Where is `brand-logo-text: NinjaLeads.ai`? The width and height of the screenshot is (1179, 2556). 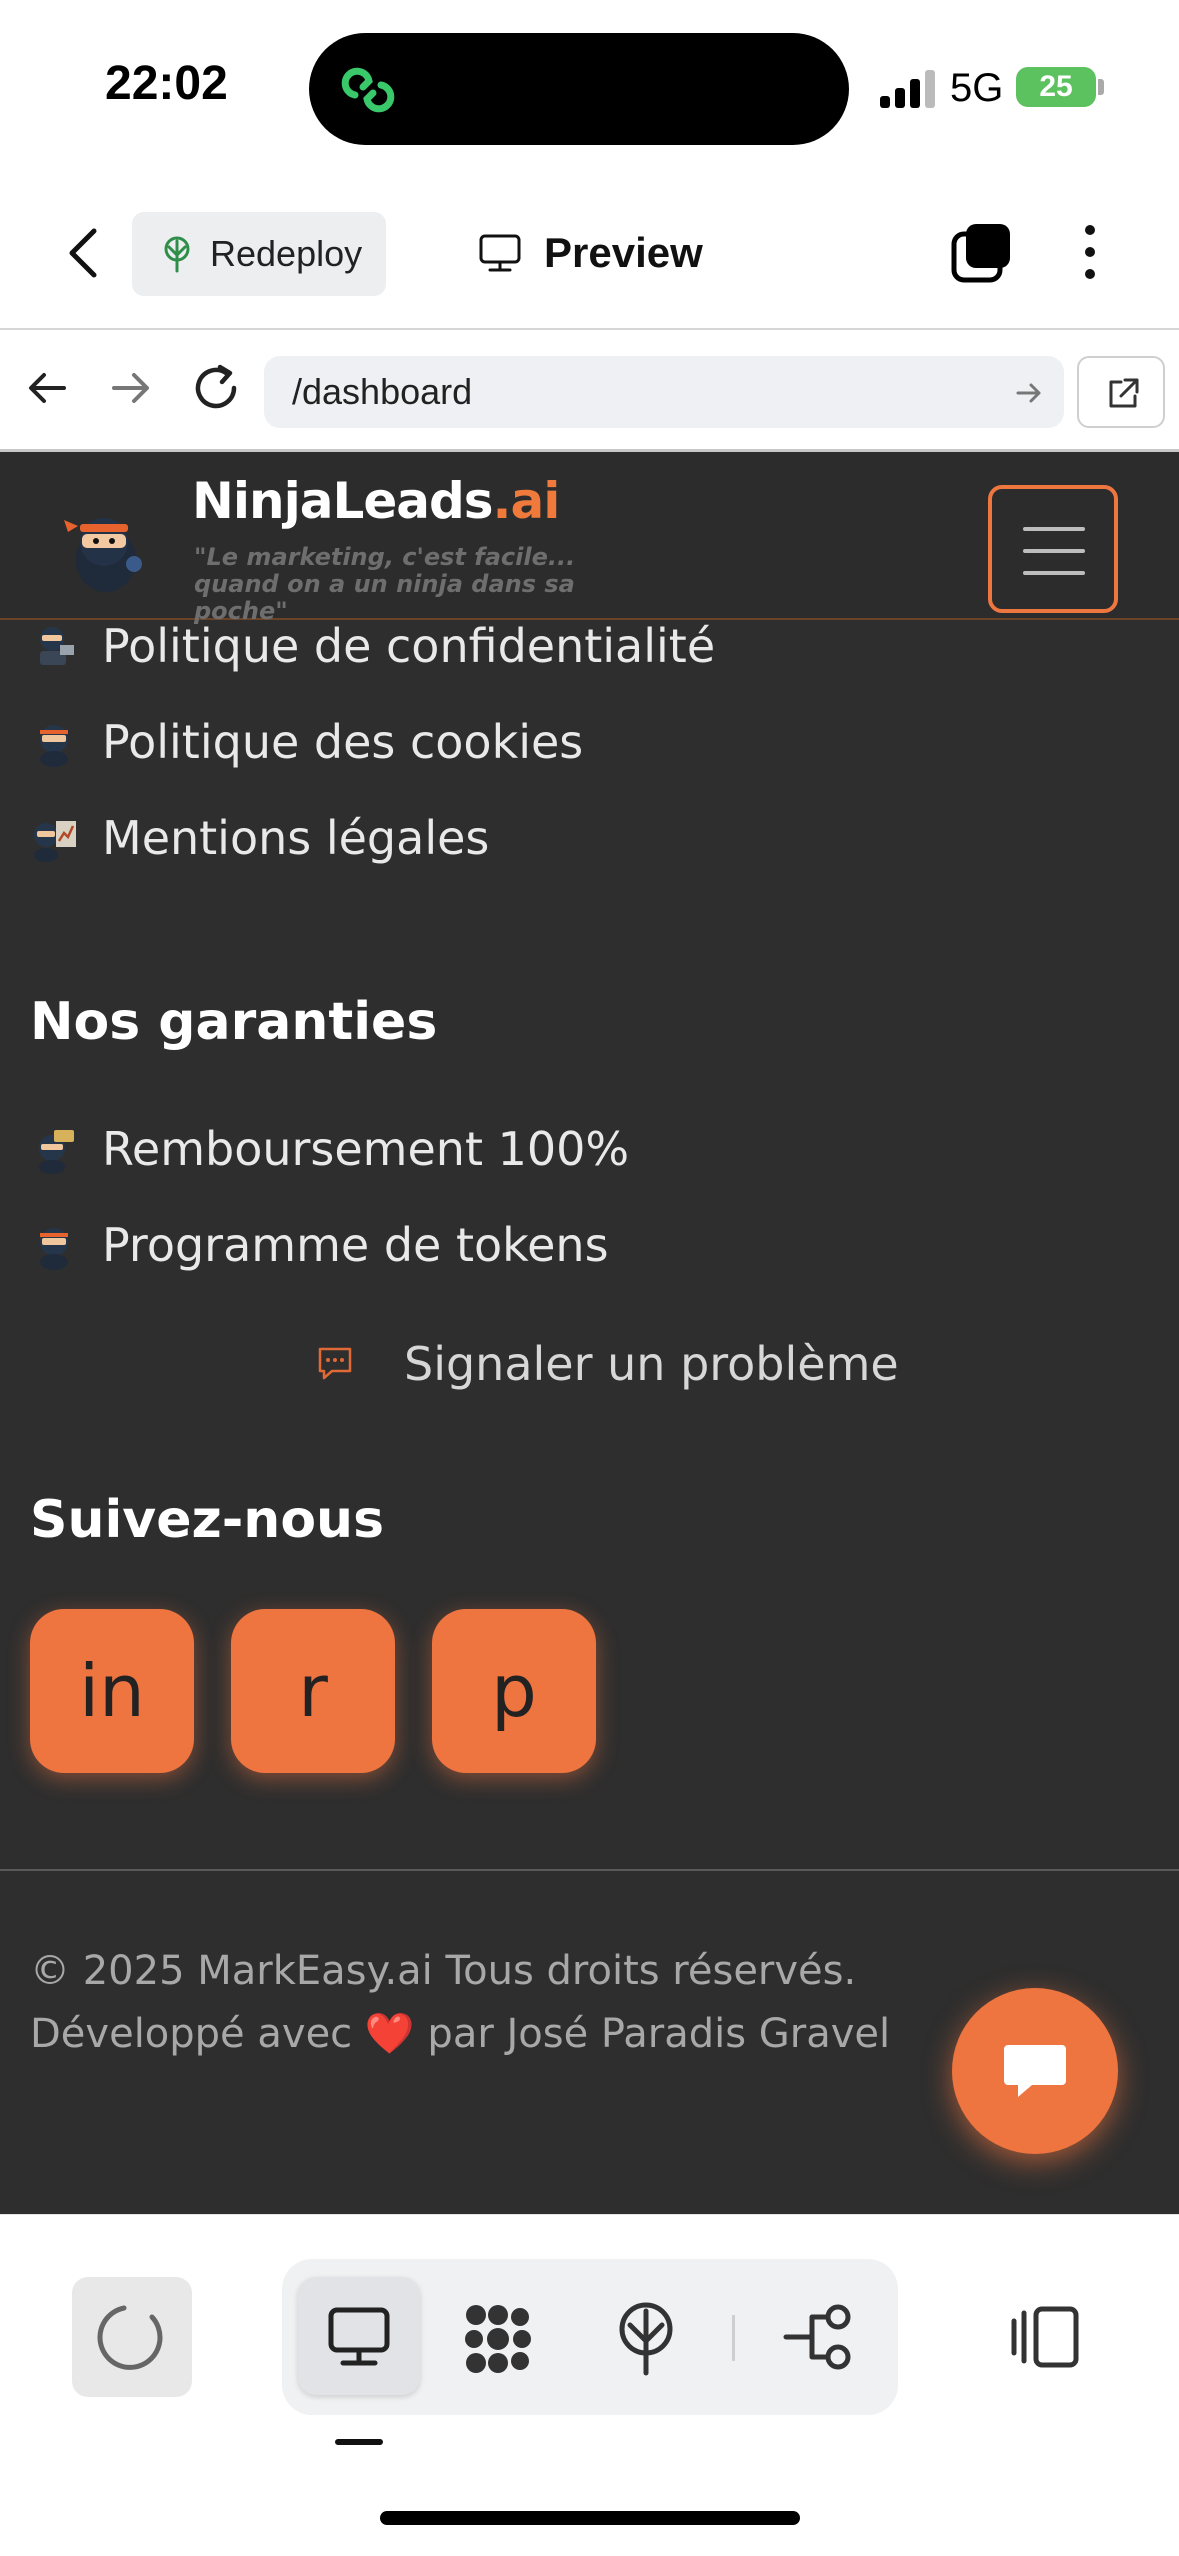 brand-logo-text: NinjaLeads.ai is located at coordinates (376, 501).